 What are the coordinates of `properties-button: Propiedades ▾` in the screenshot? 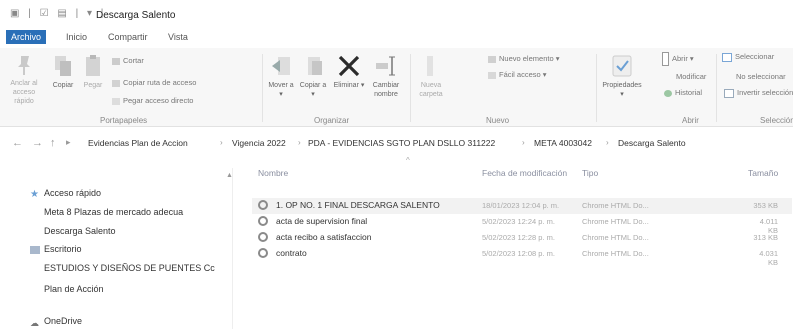 It's located at (622, 76).